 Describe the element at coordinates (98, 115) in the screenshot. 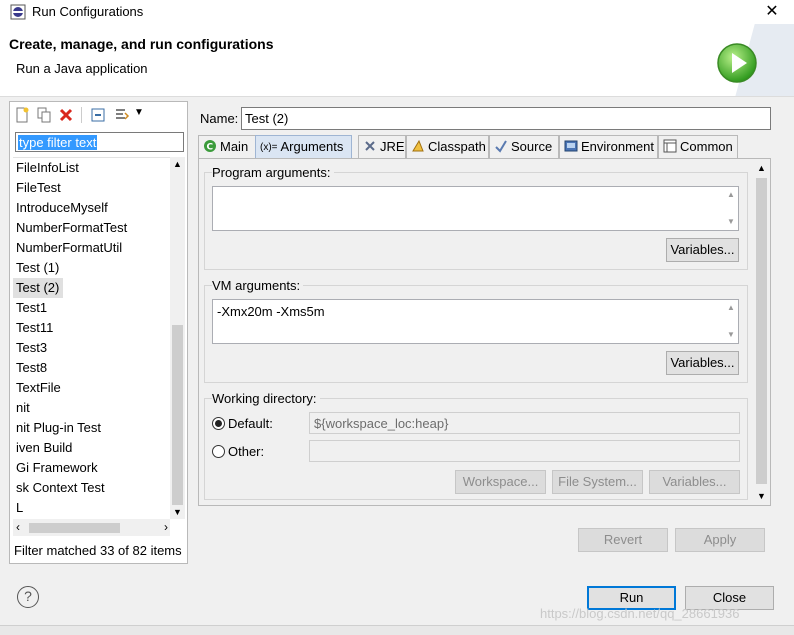

I see `collapse-all-icon` at that location.